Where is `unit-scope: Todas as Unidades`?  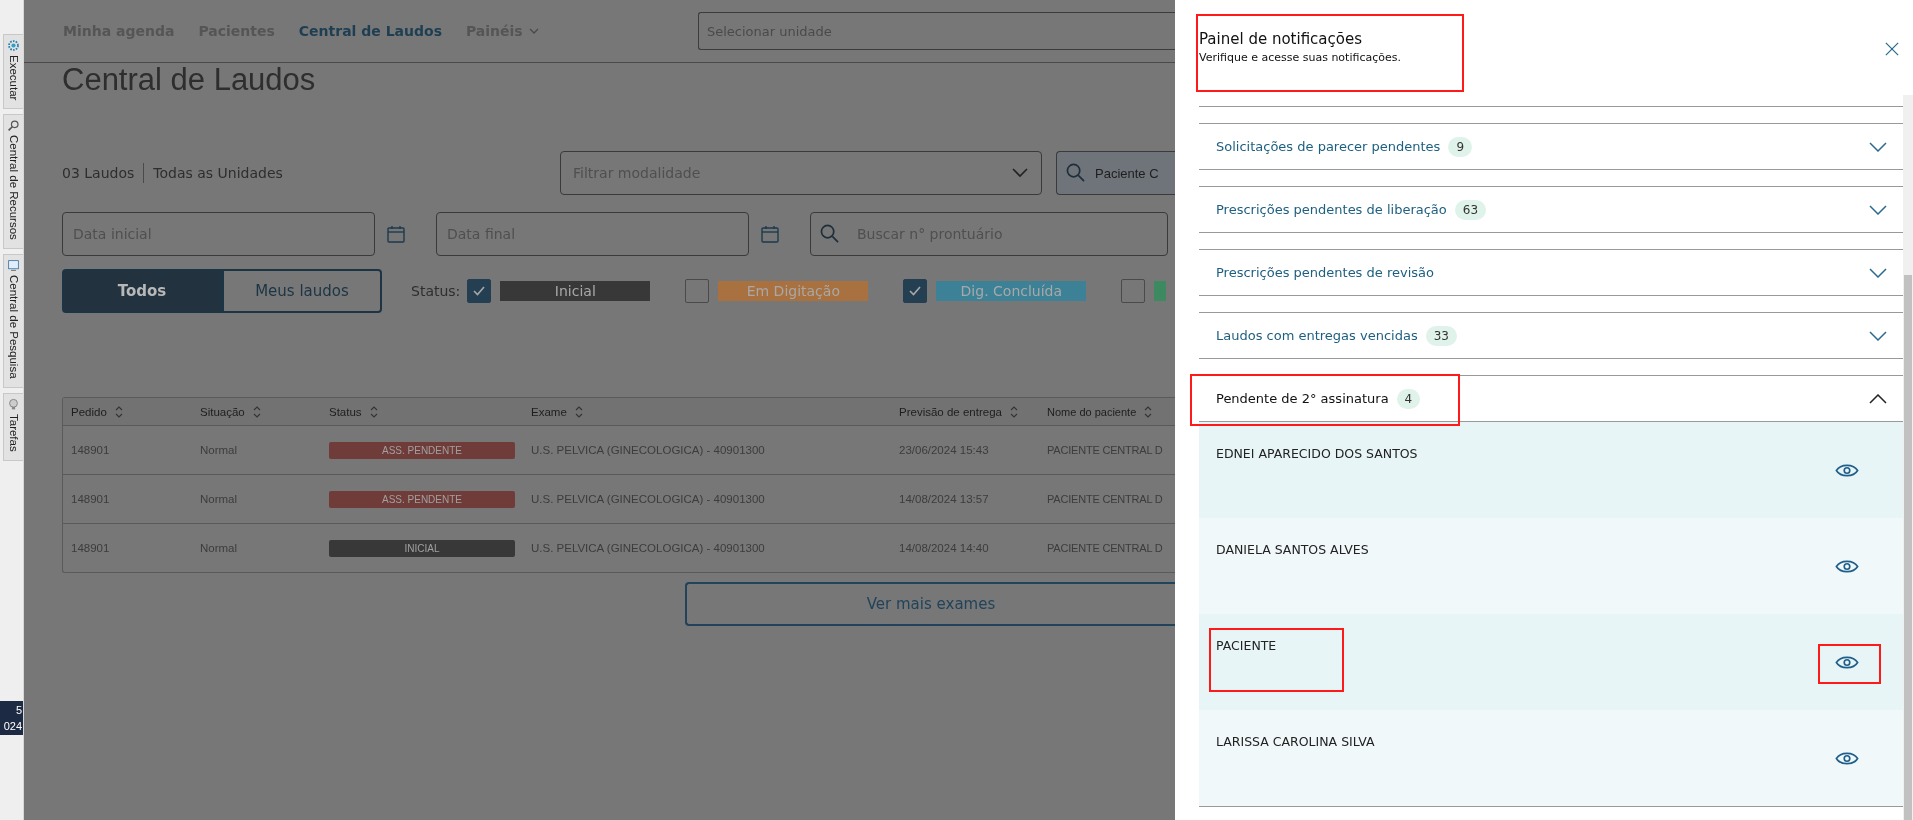
unit-scope: Todas as Unidades is located at coordinates (218, 173).